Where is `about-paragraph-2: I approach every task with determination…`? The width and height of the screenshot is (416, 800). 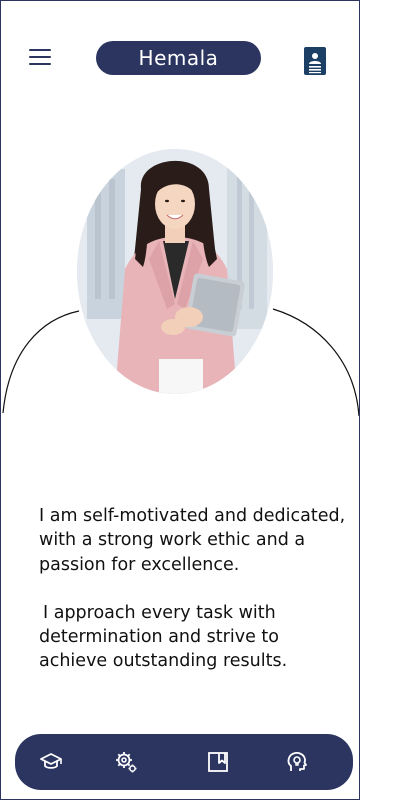
about-paragraph-2: I approach every task with determination… is located at coordinates (163, 637).